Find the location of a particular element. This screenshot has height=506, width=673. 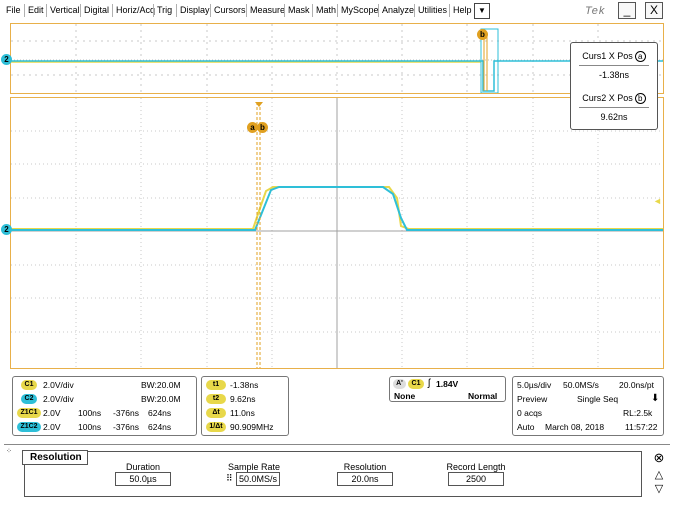

curs2-label: Curs2 X Pos is located at coordinates (607, 98).